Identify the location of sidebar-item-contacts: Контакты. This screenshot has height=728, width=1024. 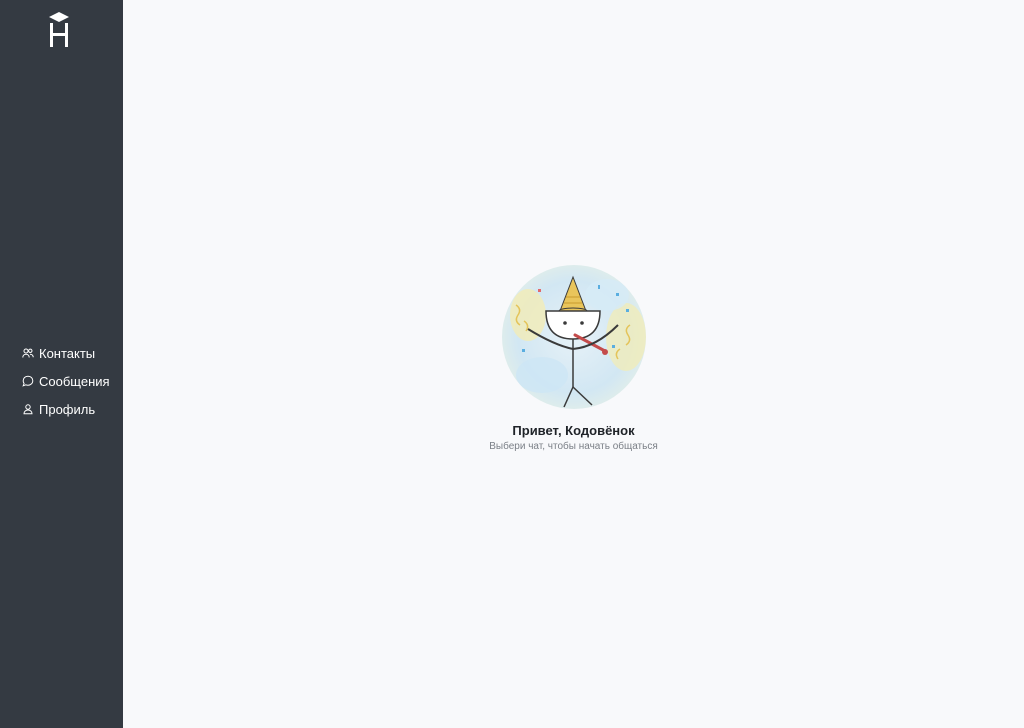
(66, 353).